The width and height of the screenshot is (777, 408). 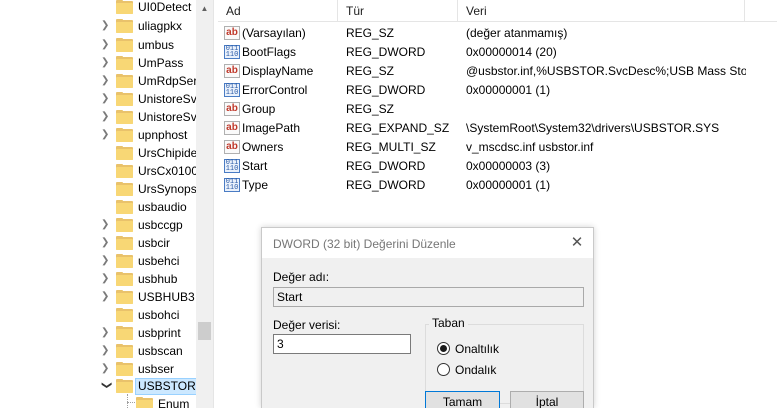 I want to click on tree-item-usbstor: ❯ USBSTOR, so click(x=98, y=386).